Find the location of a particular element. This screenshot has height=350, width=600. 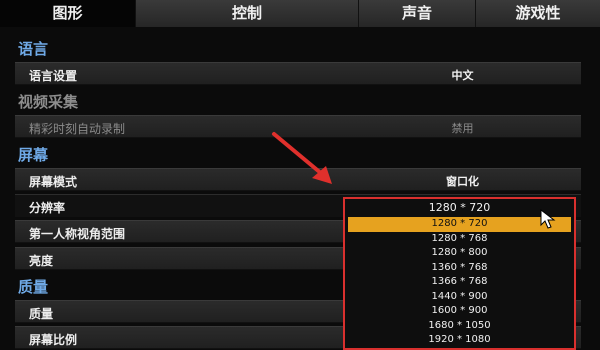

red-arrow-icon is located at coordinates (302, 158).